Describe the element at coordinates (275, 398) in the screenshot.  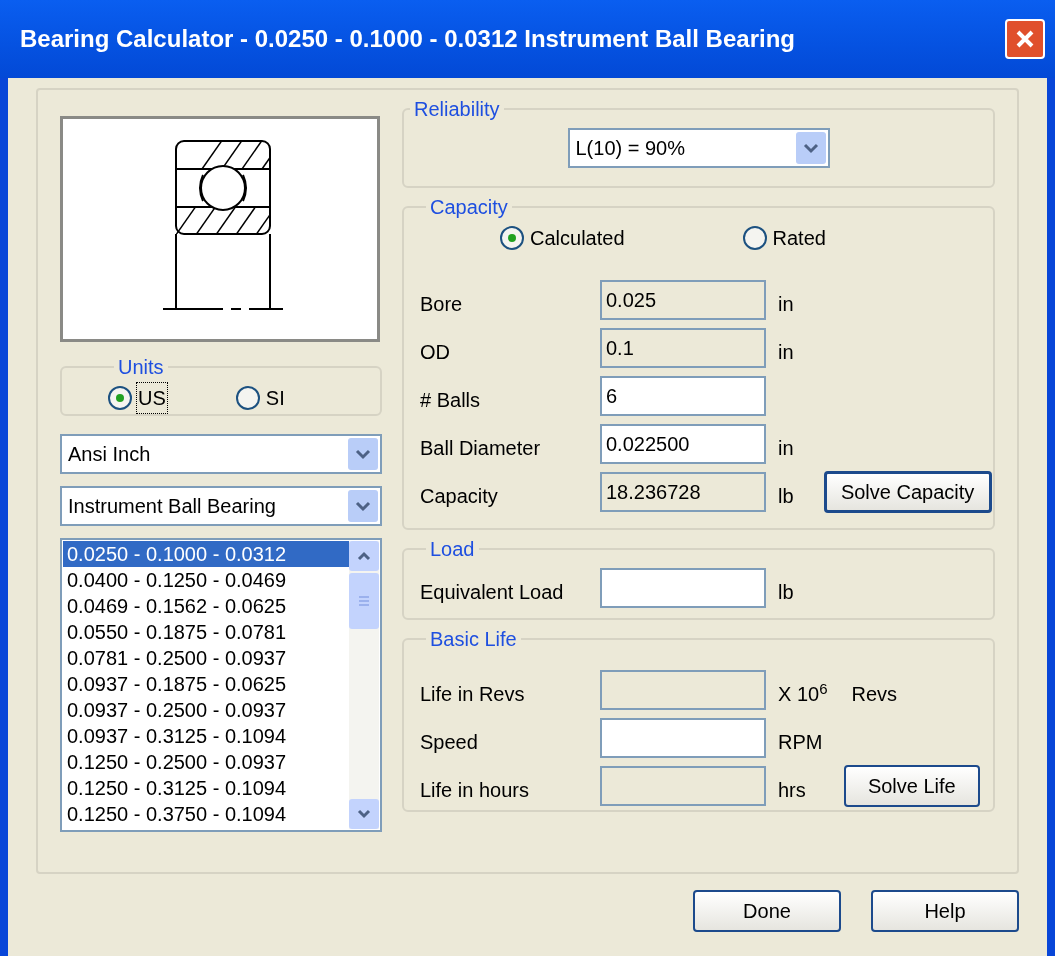
I see `radio-label: SI` at that location.